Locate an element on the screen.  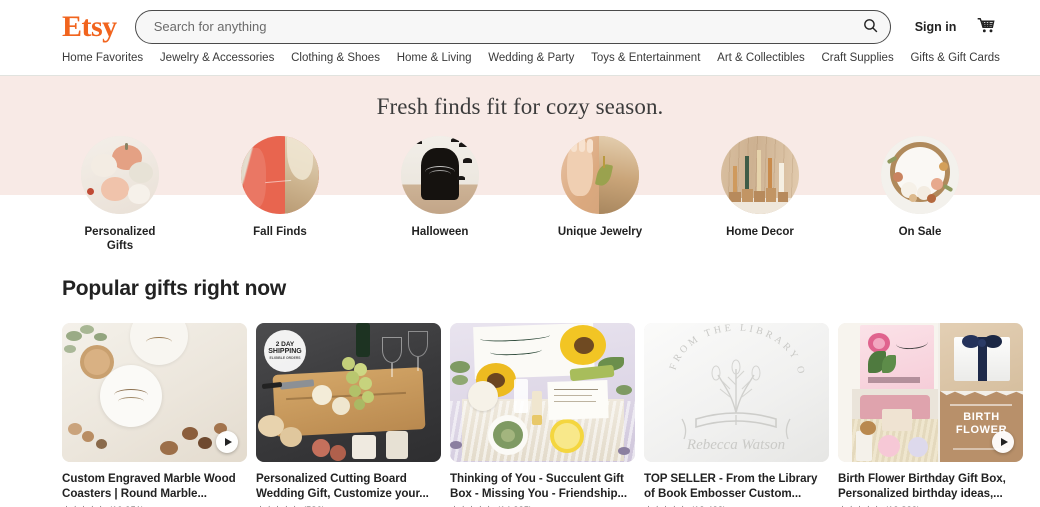
badge-line-2: SHIPPING is located at coordinates (285, 352).